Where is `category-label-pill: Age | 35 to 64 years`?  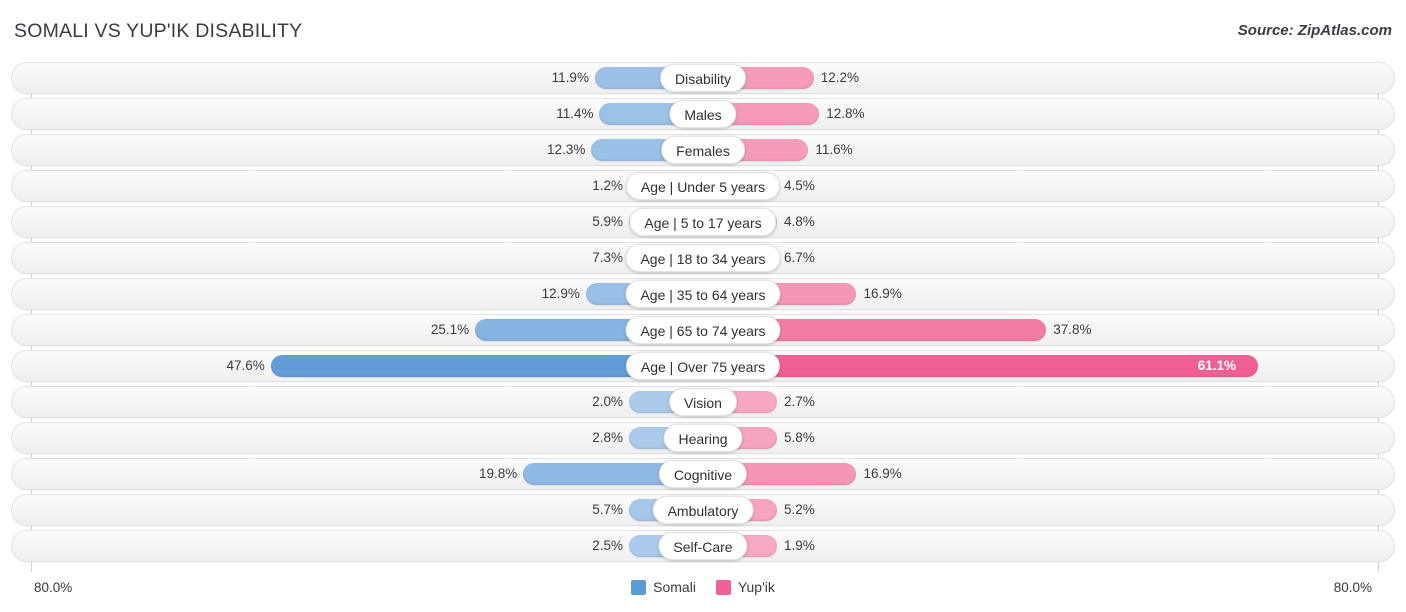
category-label-pill: Age | 35 to 64 years is located at coordinates (703, 294).